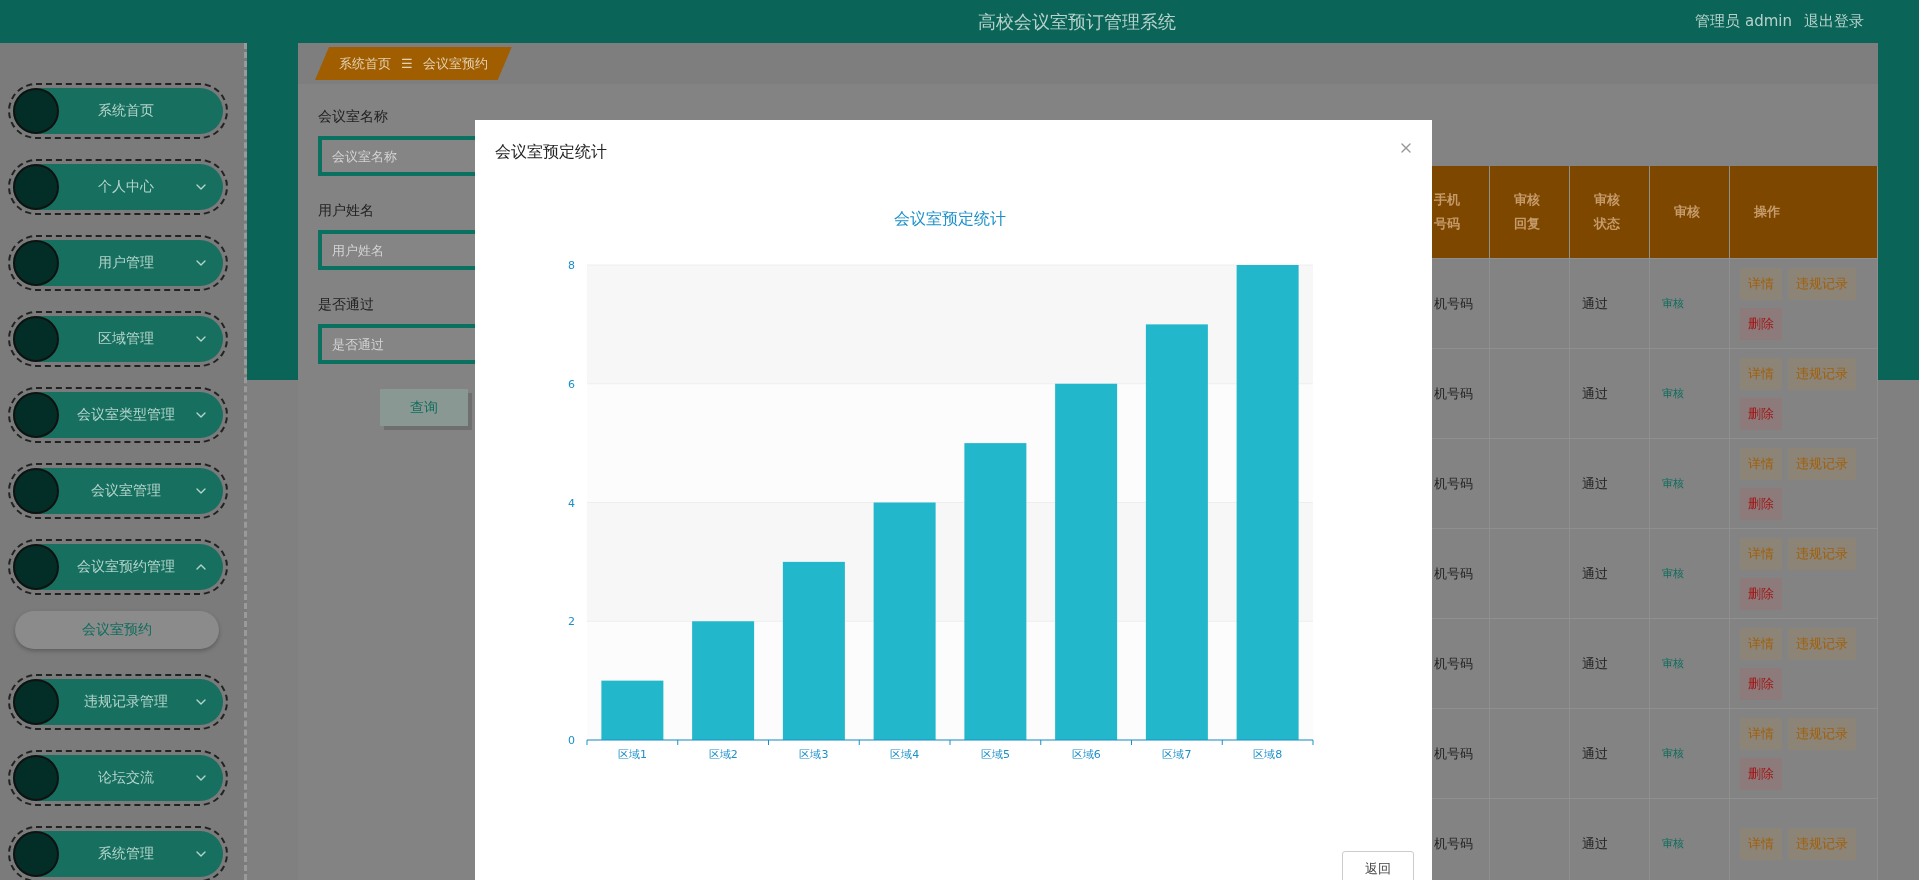 Image resolution: width=1919 pixels, height=880 pixels. I want to click on sidebar-item: 系统管理, so click(118, 853).